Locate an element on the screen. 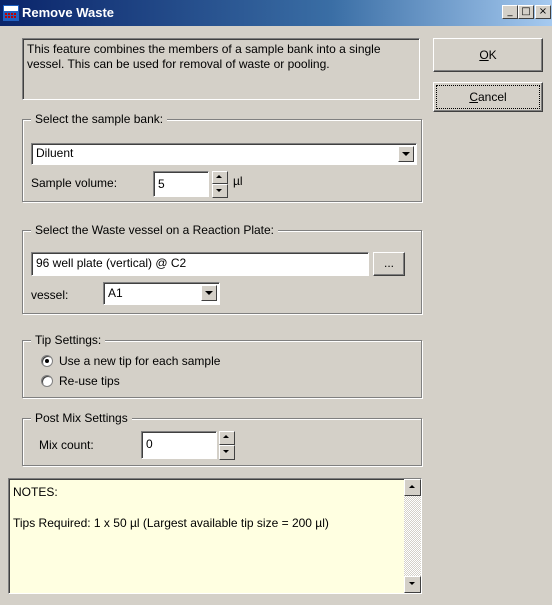 The image size is (552, 605). plate-vessel-field: 96 well plate (vertical) @ C2 is located at coordinates (200, 264).